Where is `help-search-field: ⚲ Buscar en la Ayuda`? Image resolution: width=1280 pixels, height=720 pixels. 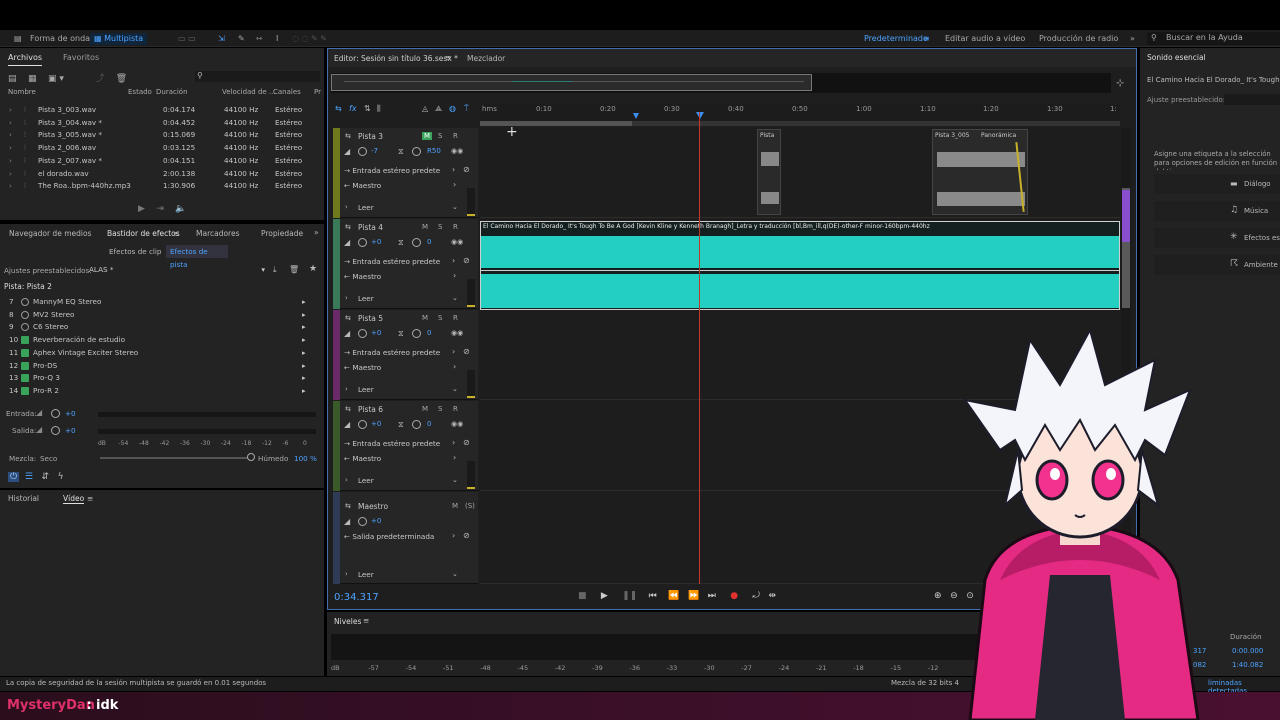 help-search-field: ⚲ Buscar en la Ayuda is located at coordinates (1213, 38).